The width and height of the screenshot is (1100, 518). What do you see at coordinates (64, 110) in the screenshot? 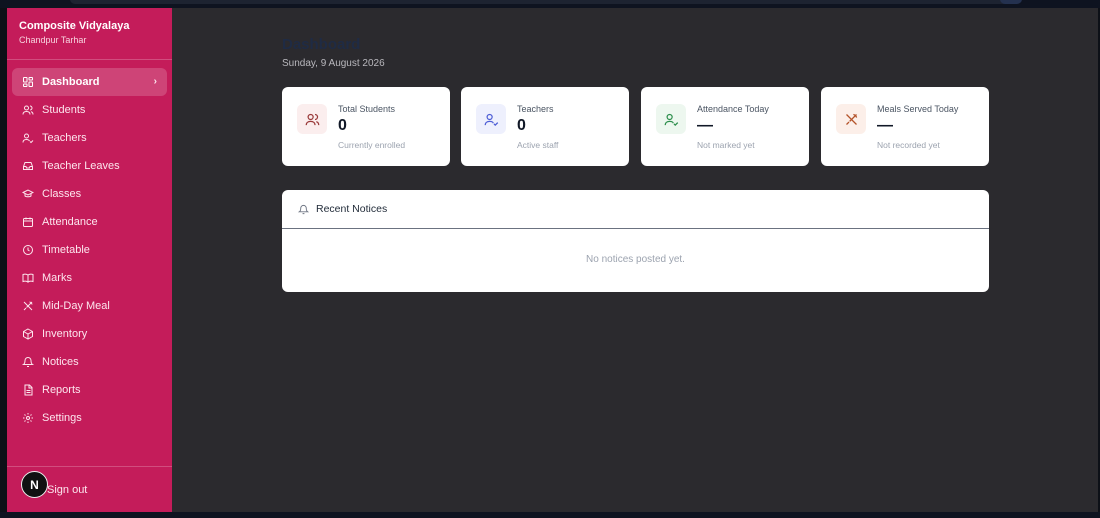
I see `sidebar-item-label: Students` at bounding box center [64, 110].